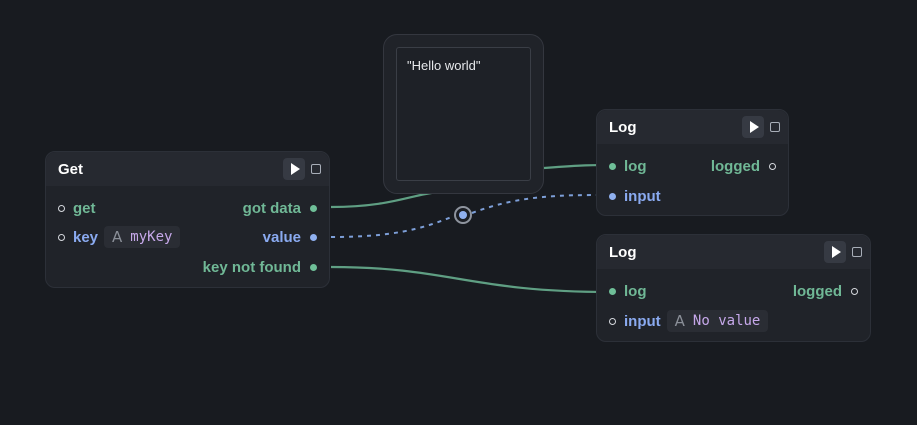 The height and width of the screenshot is (425, 917). I want to click on log1-output-logged: logged, so click(743, 166).